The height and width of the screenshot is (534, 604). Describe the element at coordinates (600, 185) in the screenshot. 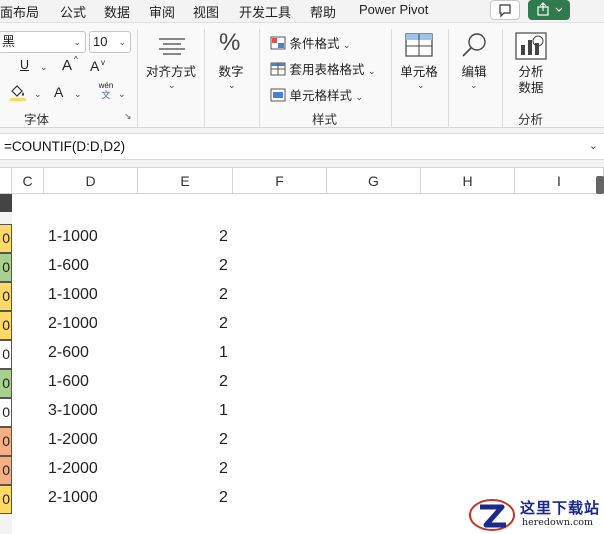

I see `vertical-scrollbar` at that location.